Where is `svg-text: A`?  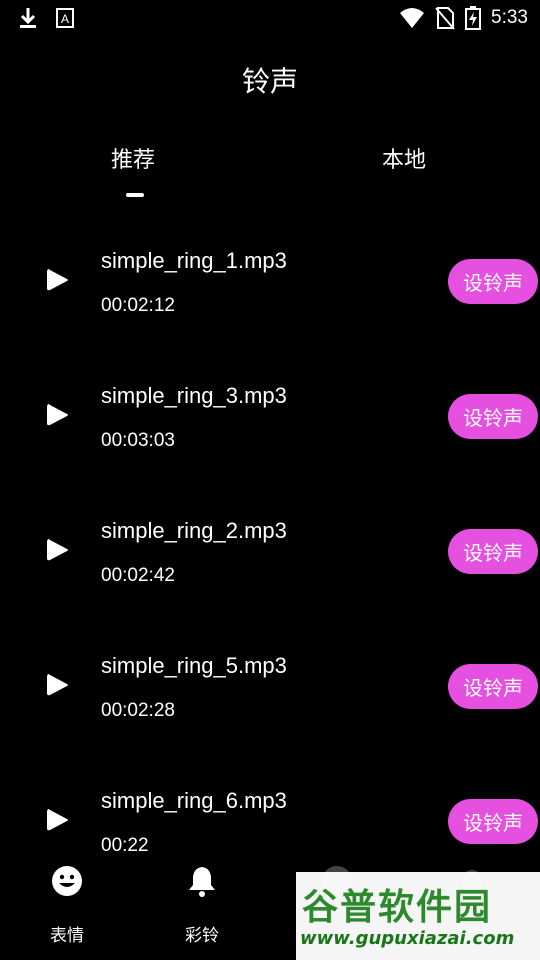
svg-text: A is located at coordinates (65, 19).